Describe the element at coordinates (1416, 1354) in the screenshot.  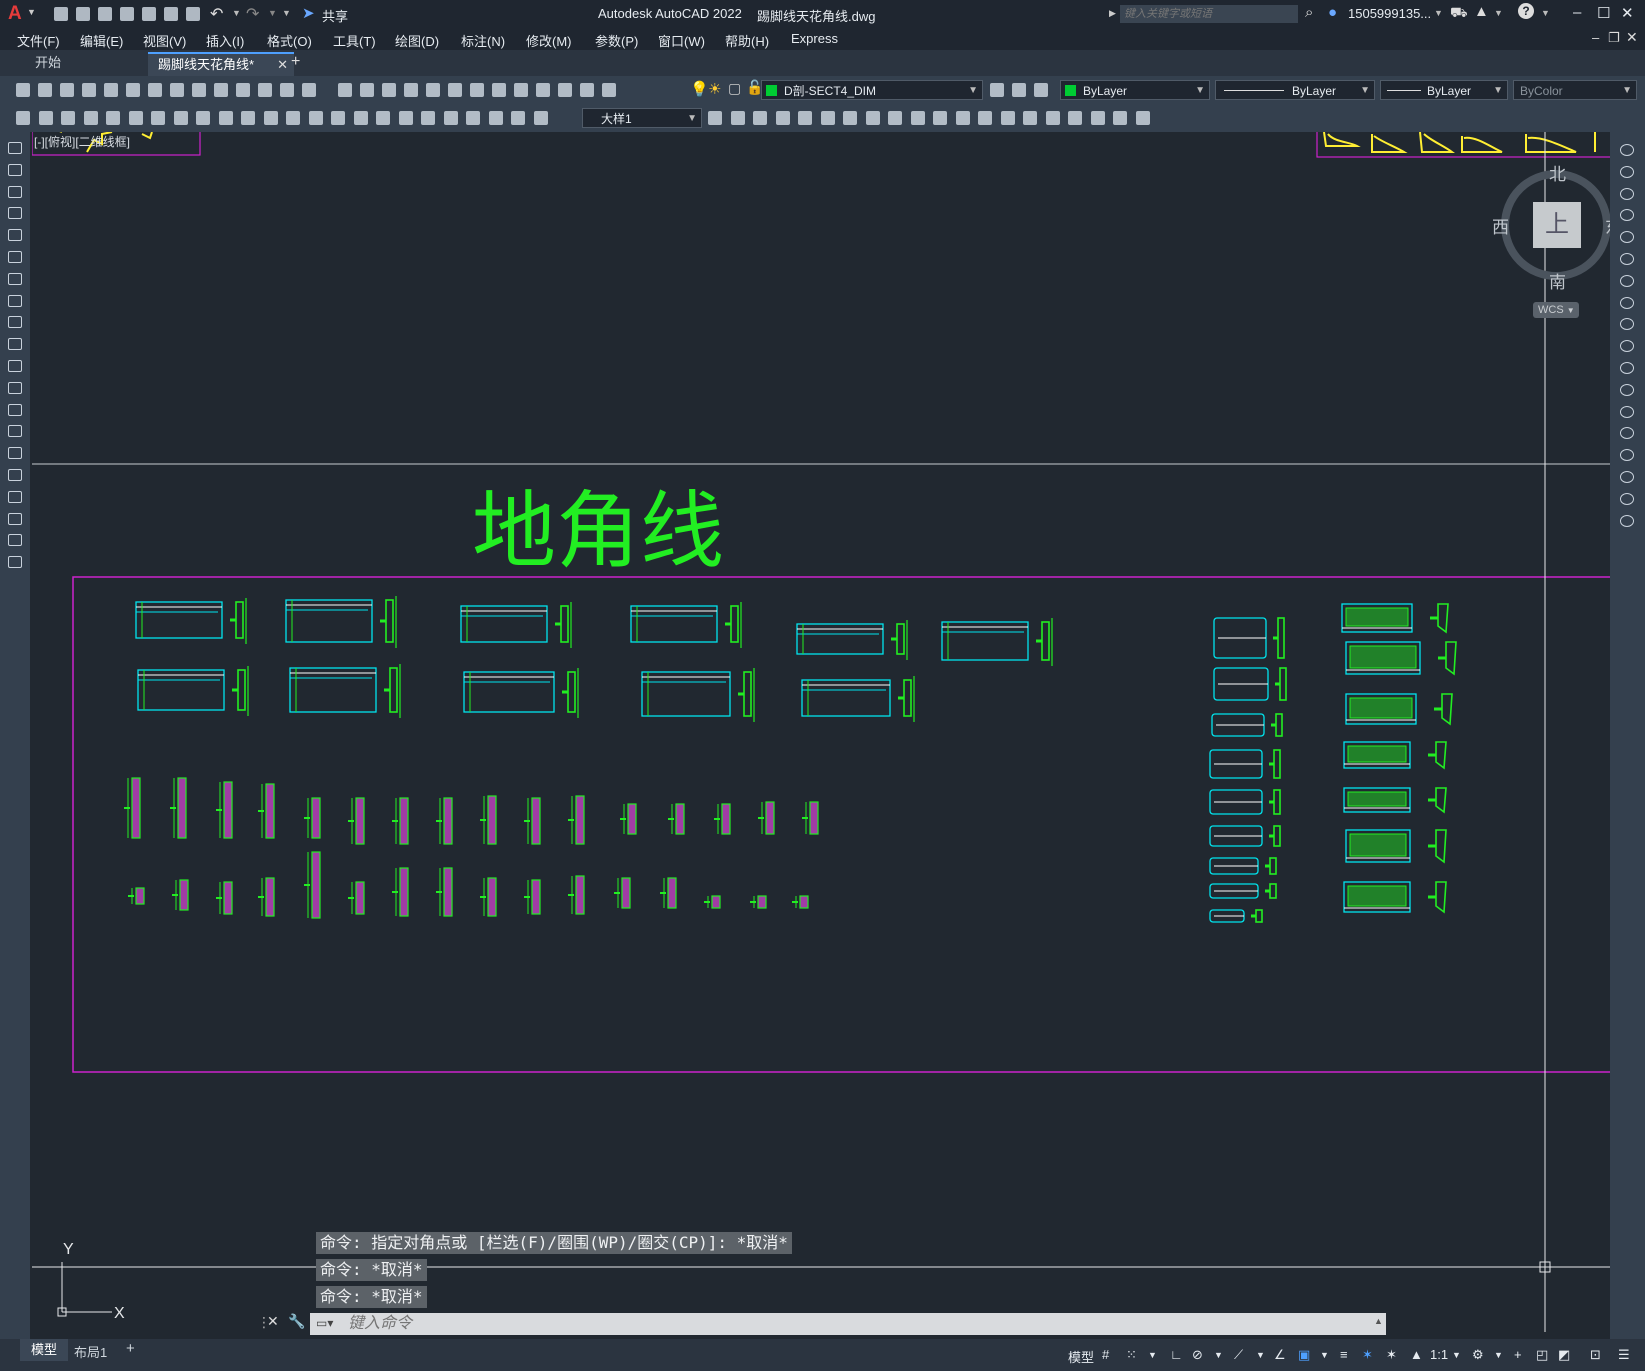
I see `annotation-scale-icon: ▲` at that location.